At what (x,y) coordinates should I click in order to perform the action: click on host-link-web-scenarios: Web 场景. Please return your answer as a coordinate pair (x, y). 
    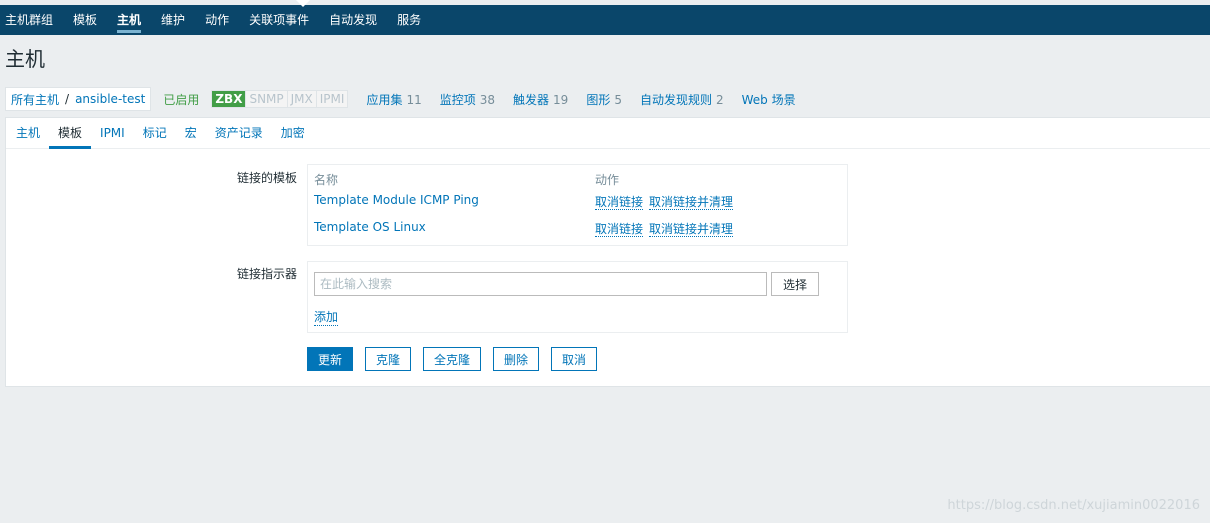
    Looking at the image, I should click on (769, 99).